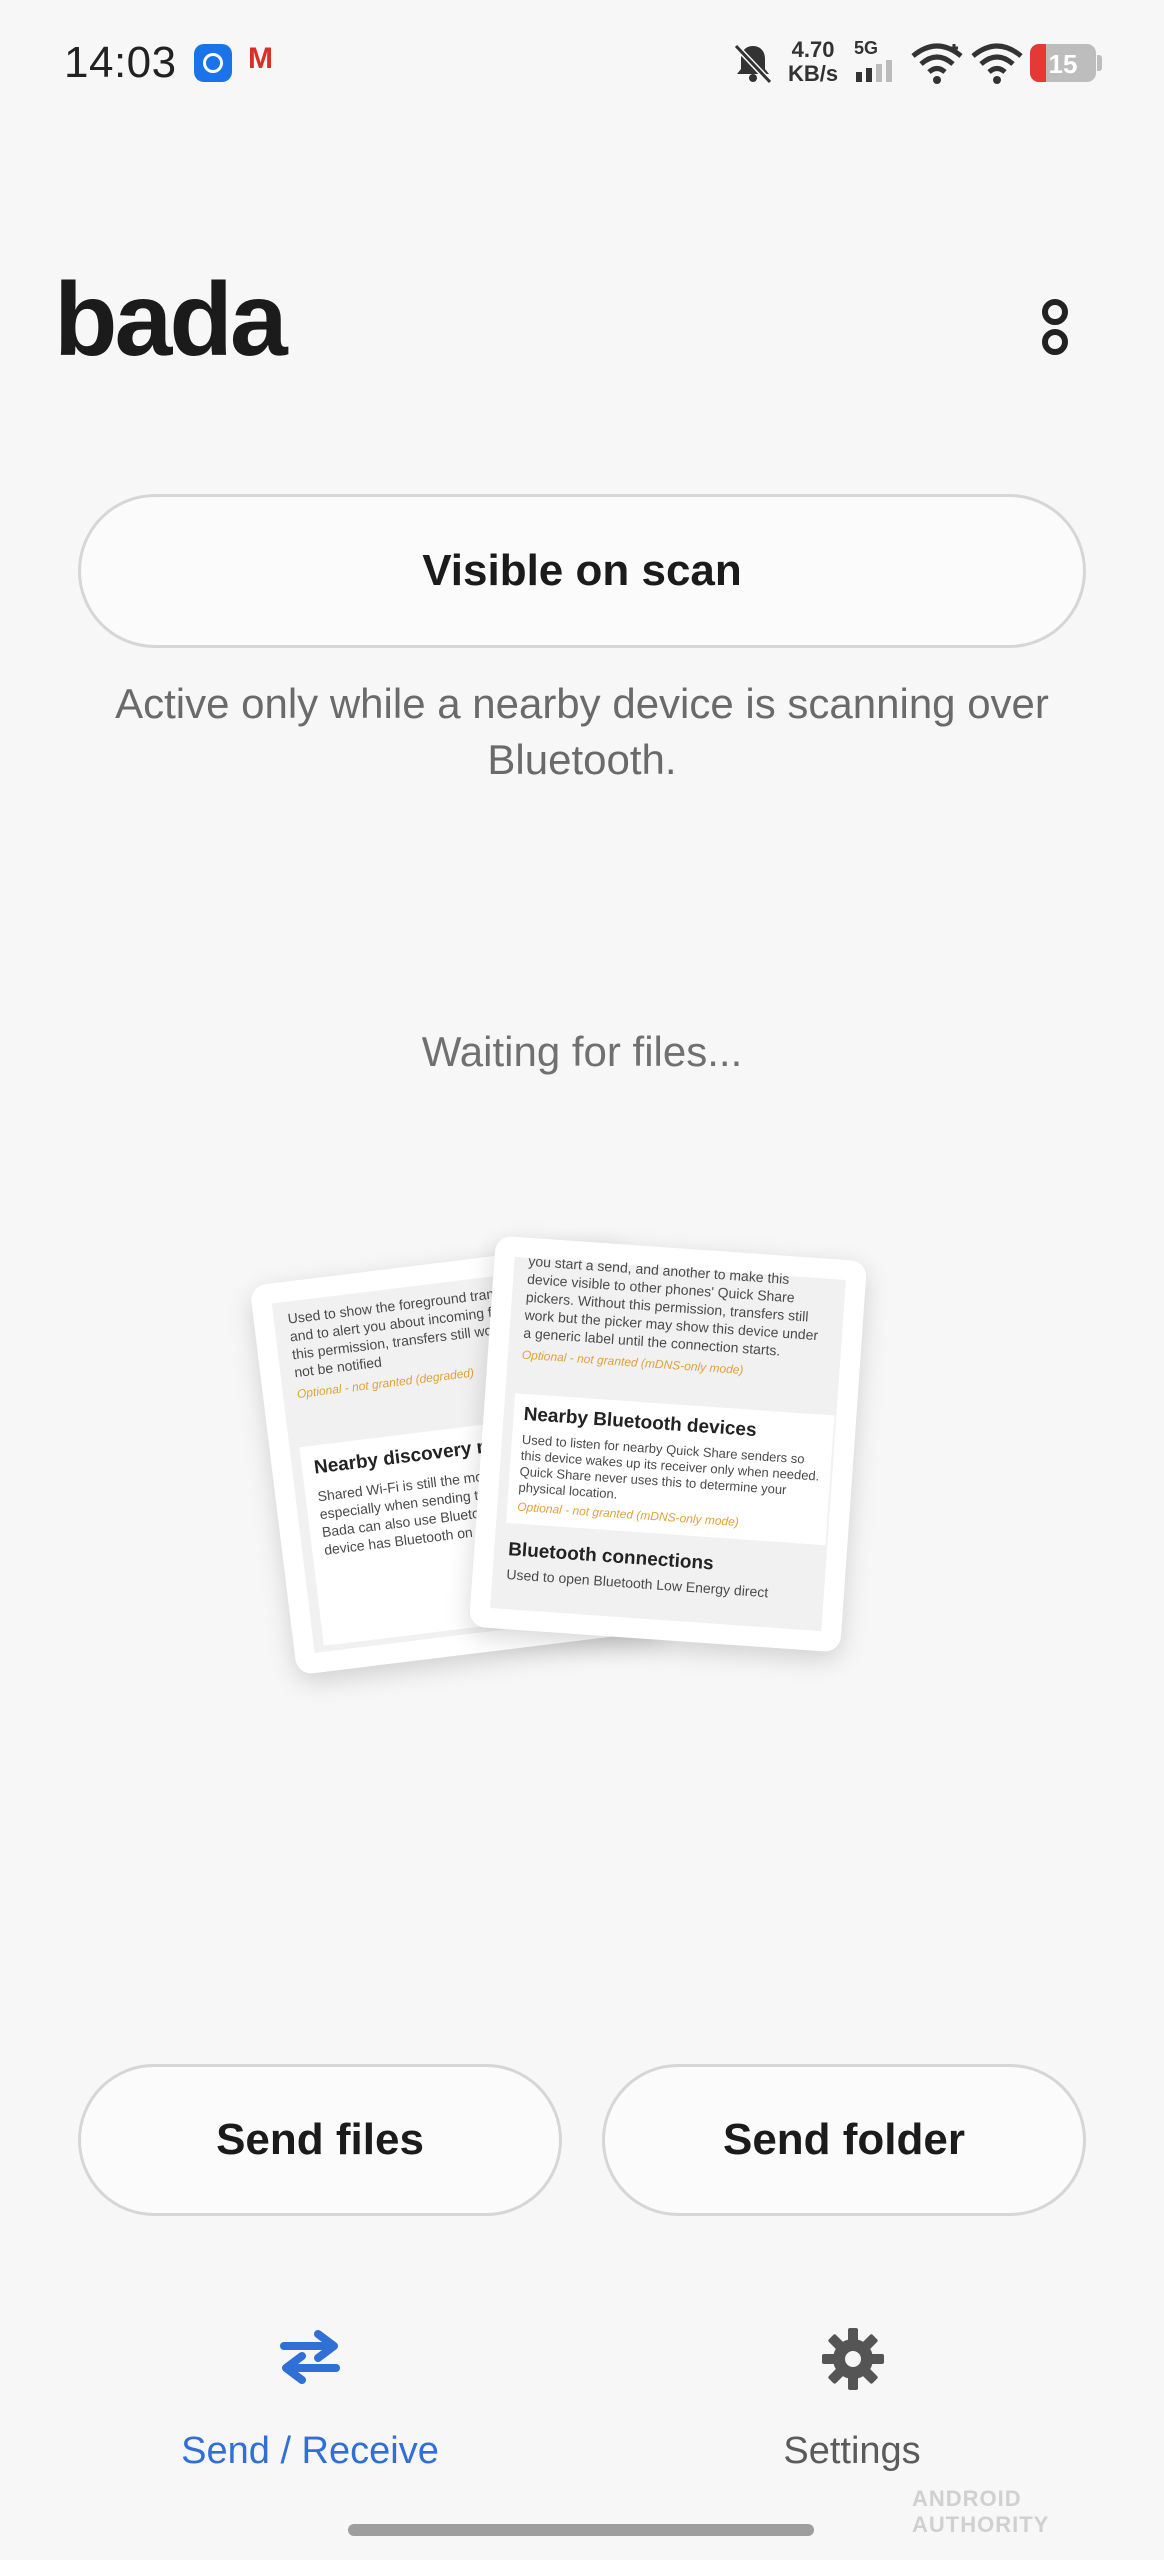 The width and height of the screenshot is (1164, 2560). What do you see at coordinates (866, 48) in the screenshot?
I see `network-type: 5G` at bounding box center [866, 48].